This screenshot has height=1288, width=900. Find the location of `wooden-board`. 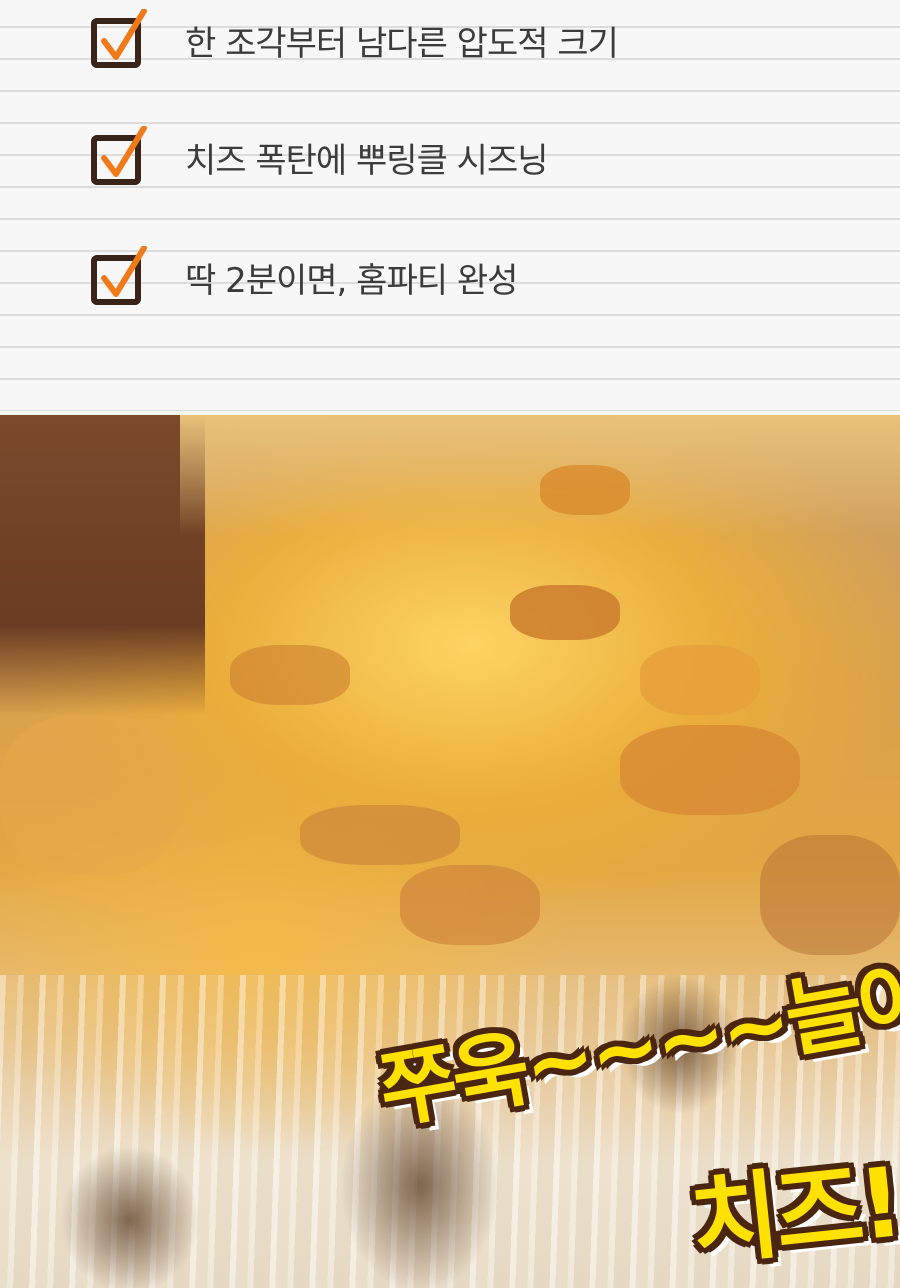

wooden-board is located at coordinates (102, 565).